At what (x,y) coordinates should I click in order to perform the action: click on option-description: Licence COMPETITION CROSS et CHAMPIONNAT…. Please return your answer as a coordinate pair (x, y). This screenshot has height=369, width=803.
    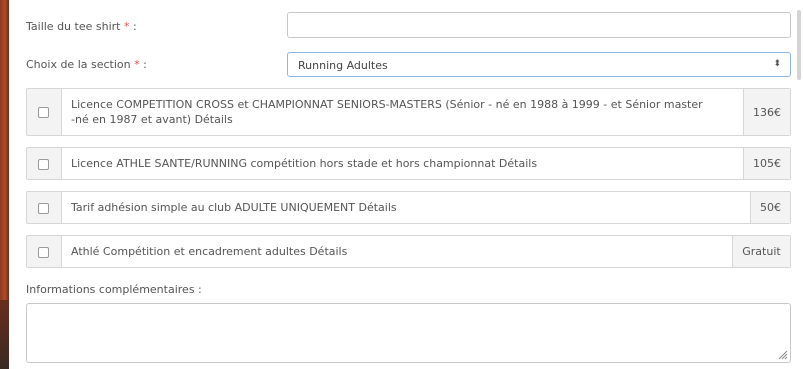
    Looking at the image, I should click on (387, 112).